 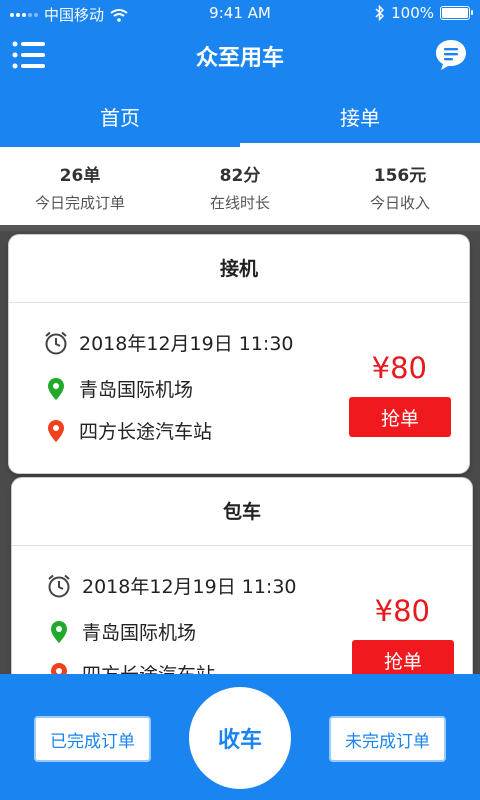 I want to click on battery-icon, so click(x=456, y=13).